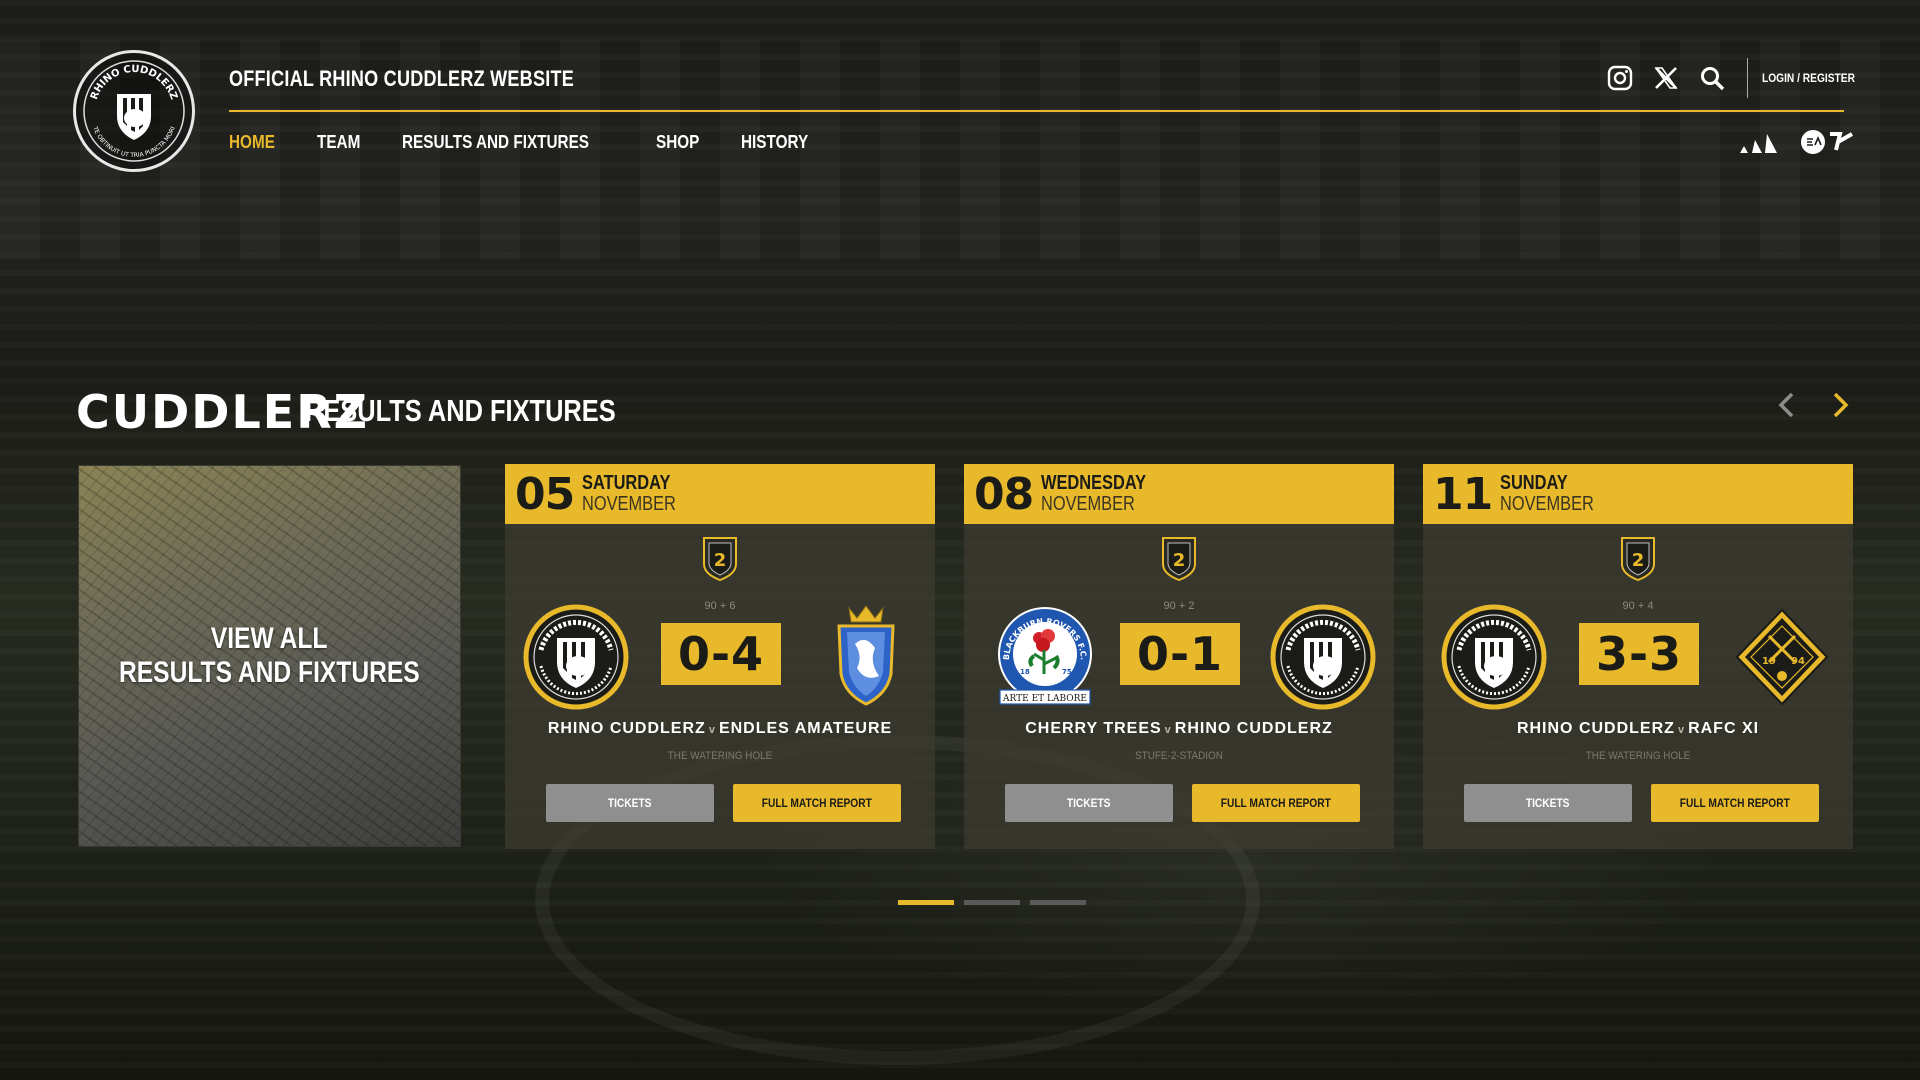 Image resolution: width=1920 pixels, height=1080 pixels. I want to click on chevron-right-icon, so click(1841, 405).